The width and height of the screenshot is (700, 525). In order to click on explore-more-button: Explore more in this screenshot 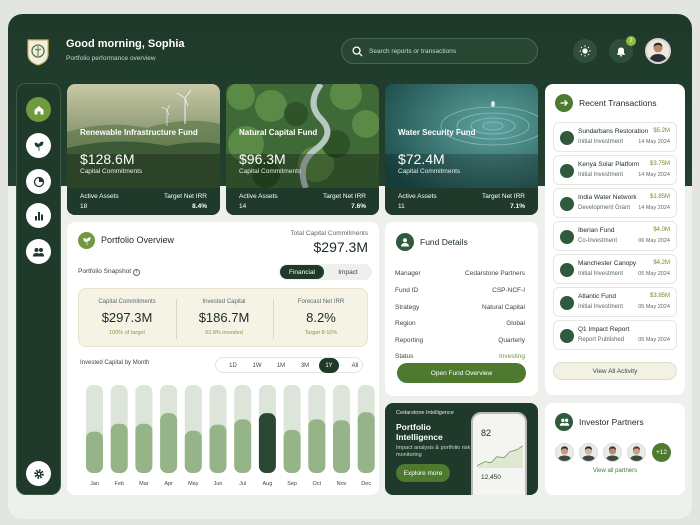, I will do `click(423, 473)`.